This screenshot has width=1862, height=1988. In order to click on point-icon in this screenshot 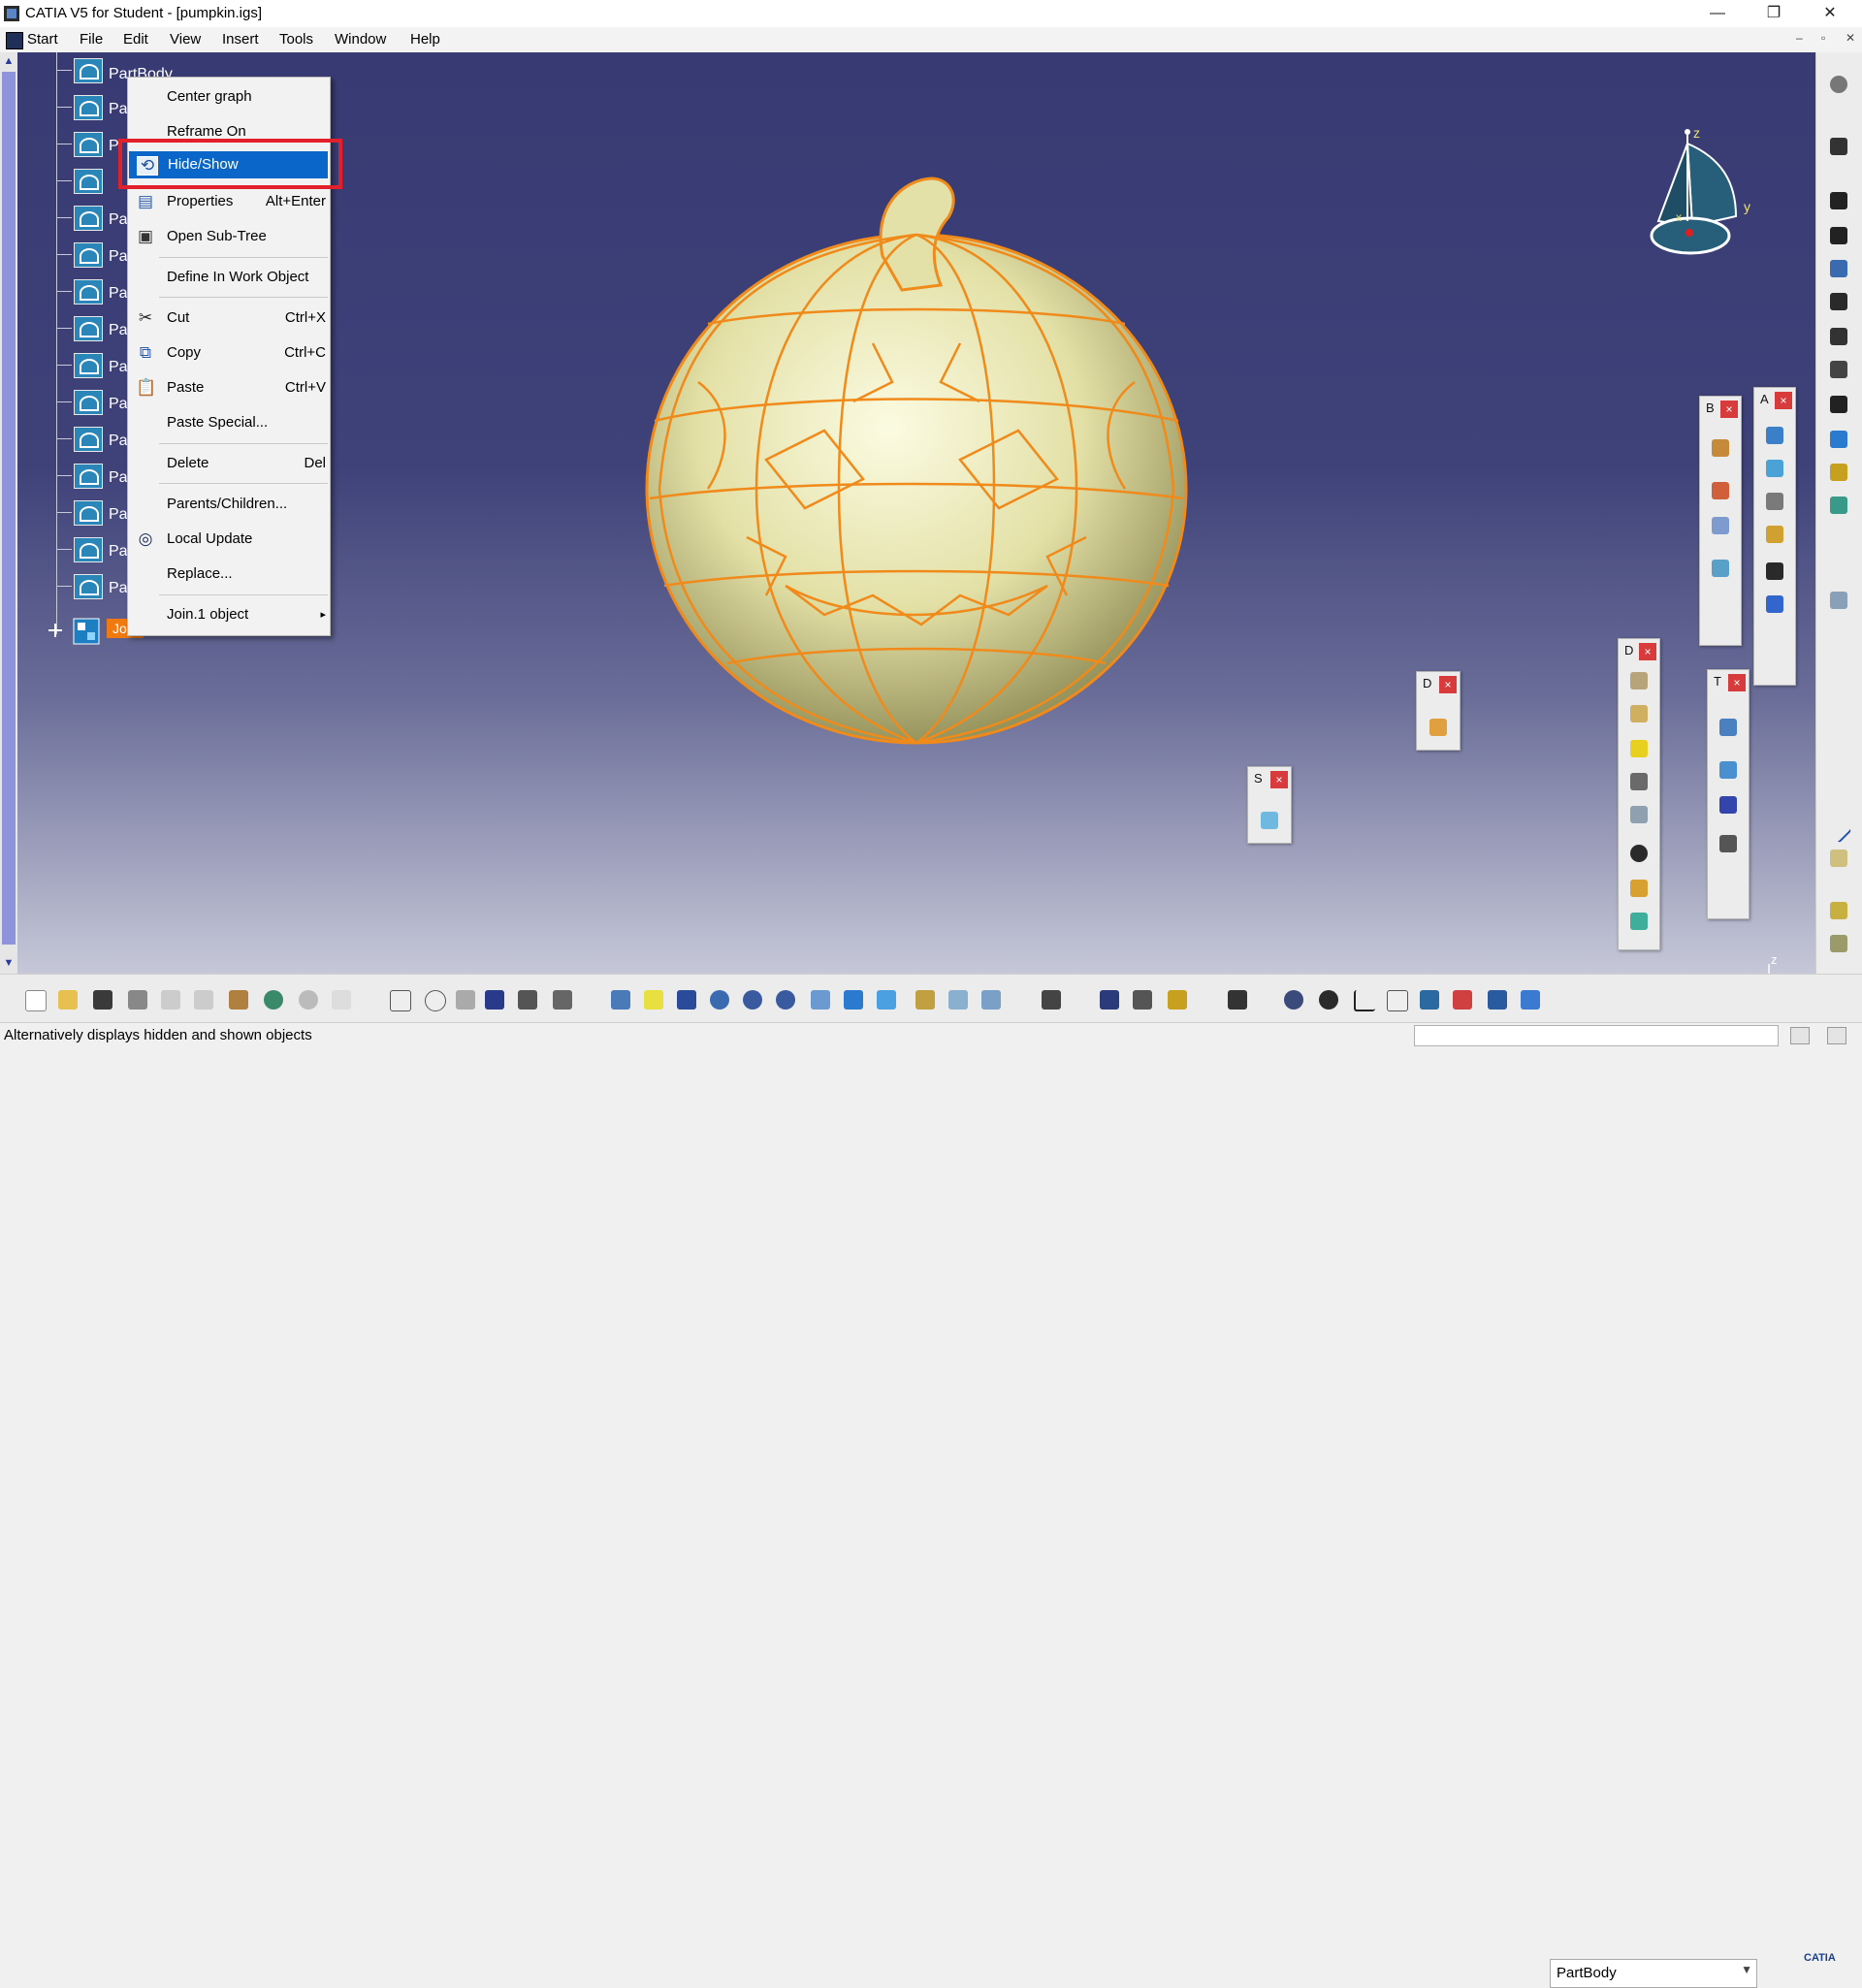, I will do `click(1839, 796)`.